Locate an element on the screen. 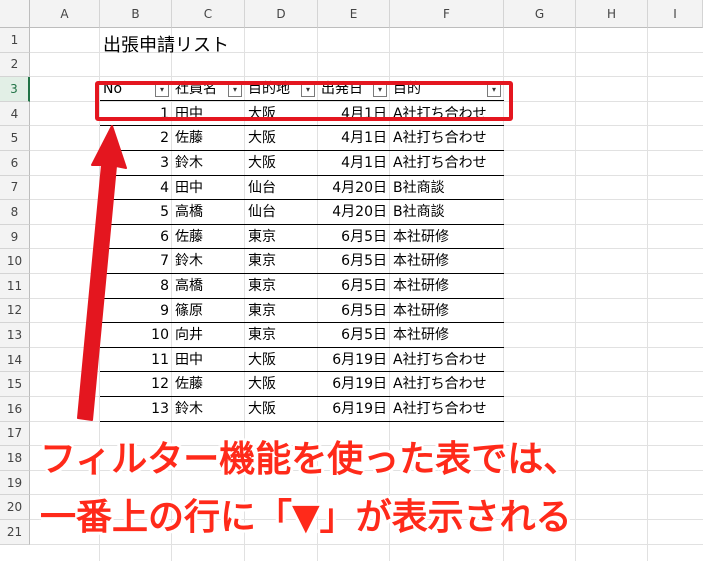 Image resolution: width=703 pixels, height=561 pixels. caption-line-1: フィルター機能を使った表では、 is located at coordinates (310, 459).